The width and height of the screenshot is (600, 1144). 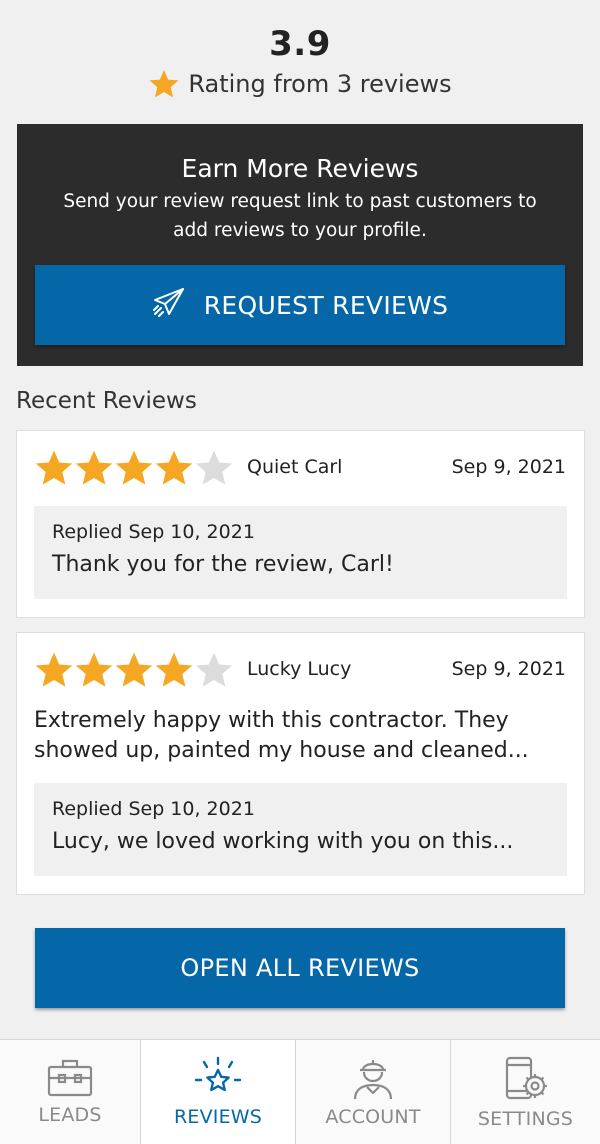 I want to click on bottom-nav: LEADS REVIEWS ACCOUNT SETTINGS, so click(x=300, y=1091).